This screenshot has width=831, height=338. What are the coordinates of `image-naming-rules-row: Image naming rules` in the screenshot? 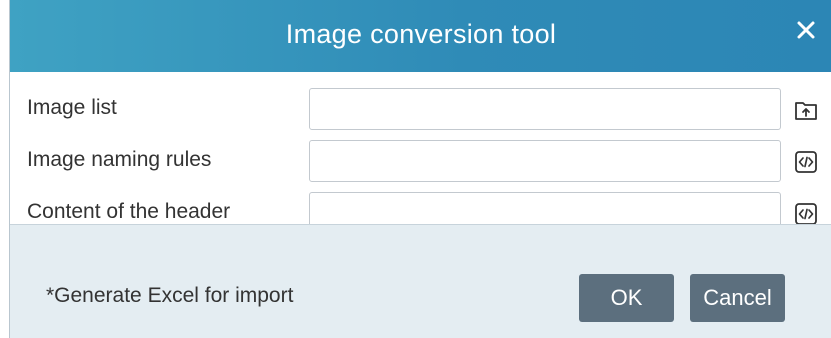 It's located at (420, 160).